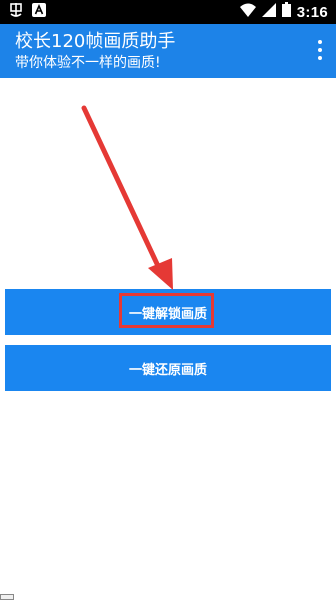 This screenshot has width=336, height=600. Describe the element at coordinates (312, 12) in the screenshot. I see `status-time: 3:16` at that location.